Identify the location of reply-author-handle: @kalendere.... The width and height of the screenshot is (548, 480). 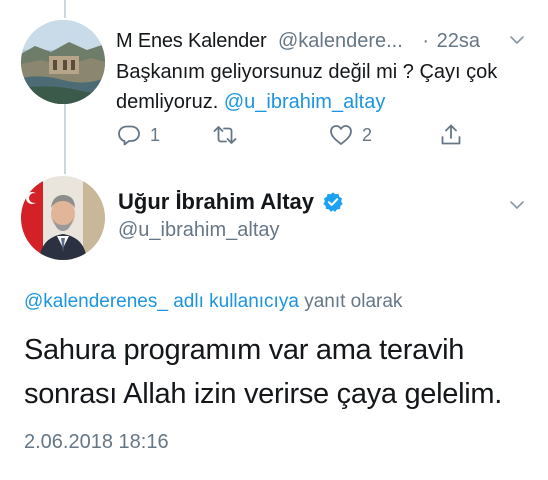
(340, 41).